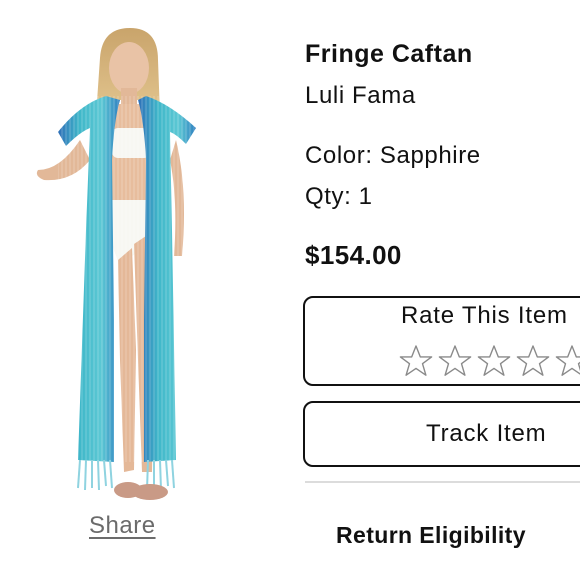  I want to click on return-eligibility-heading: Return Eligibility, so click(431, 535).